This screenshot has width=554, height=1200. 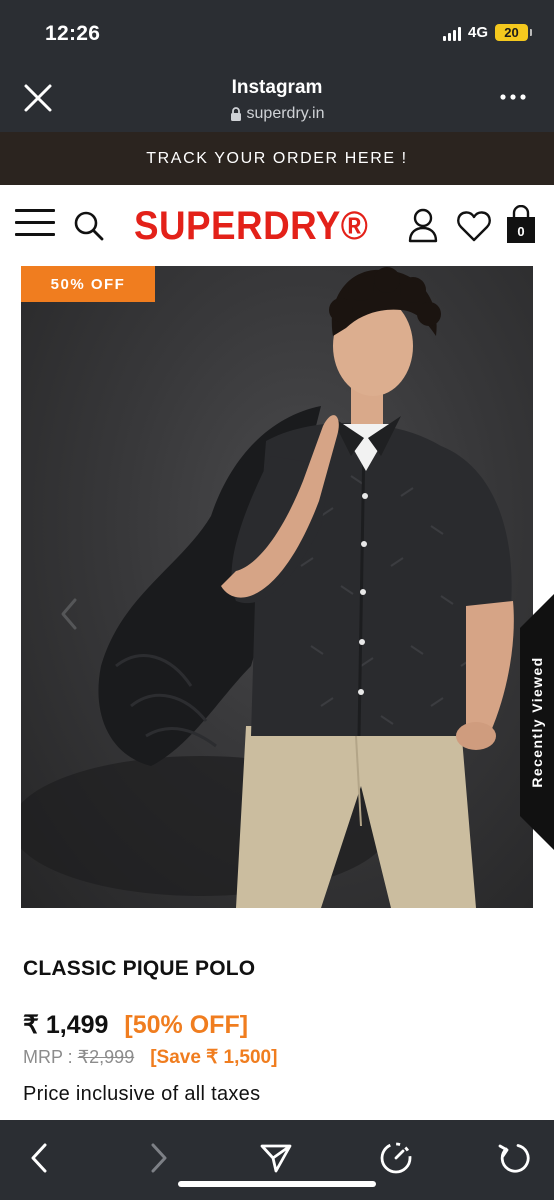 I want to click on track-order-banner: TRACK YOUR ORDER HERE !, so click(x=277, y=158).